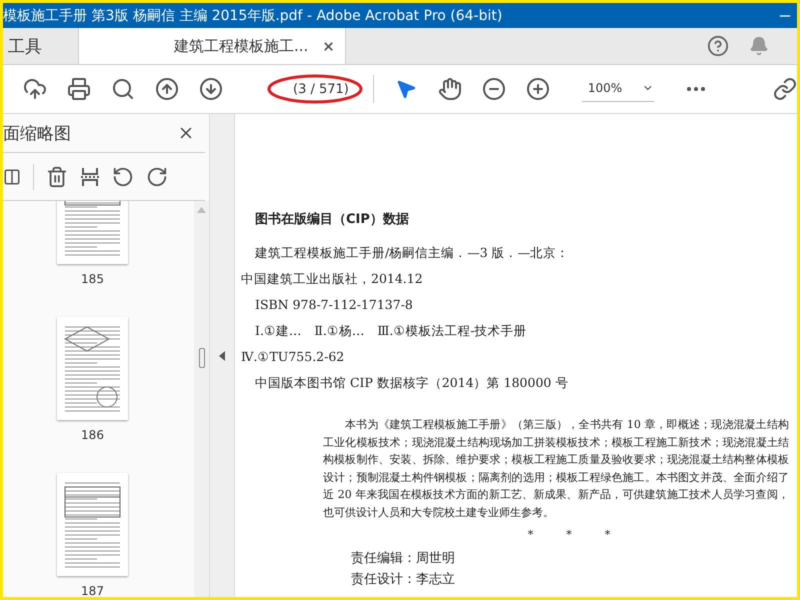 This screenshot has width=800, height=600. What do you see at coordinates (211, 89) in the screenshot?
I see `next-page-button` at bounding box center [211, 89].